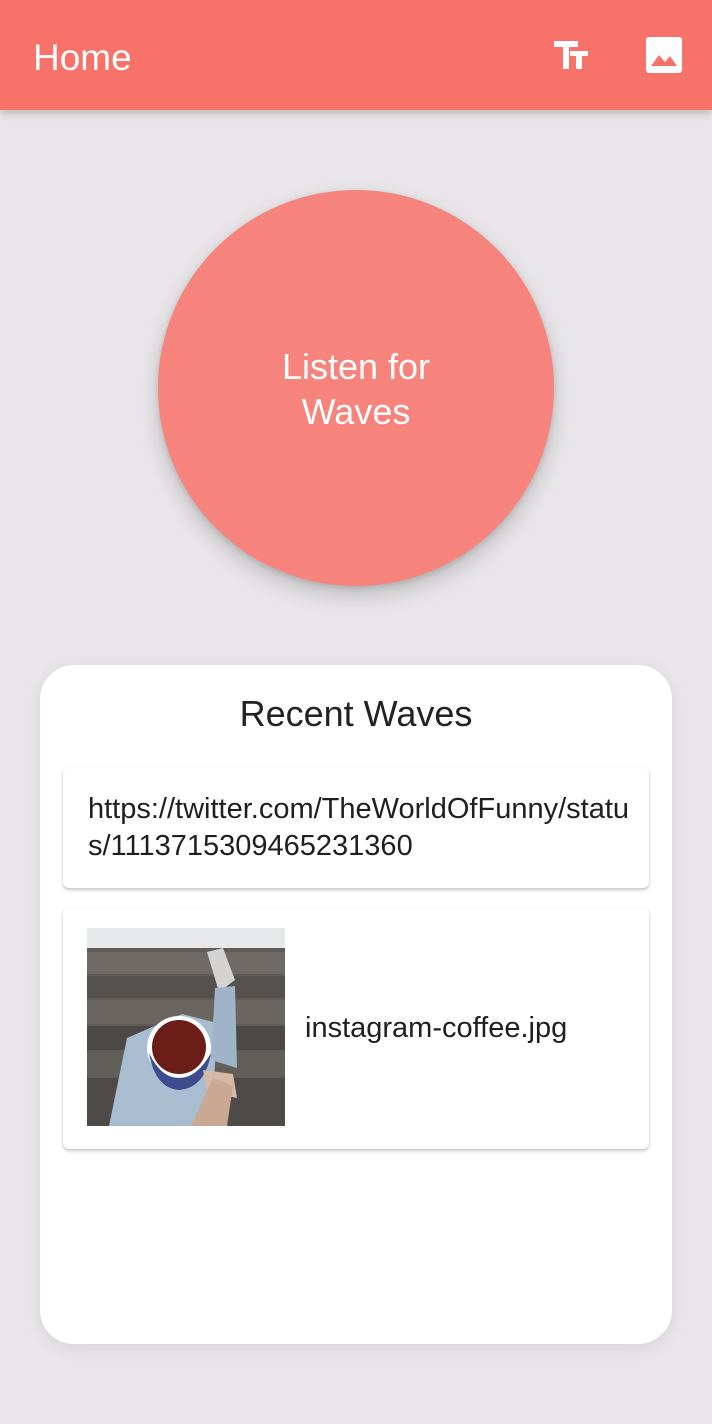 This screenshot has width=712, height=1424. I want to click on app-bar: Home, so click(356, 55).